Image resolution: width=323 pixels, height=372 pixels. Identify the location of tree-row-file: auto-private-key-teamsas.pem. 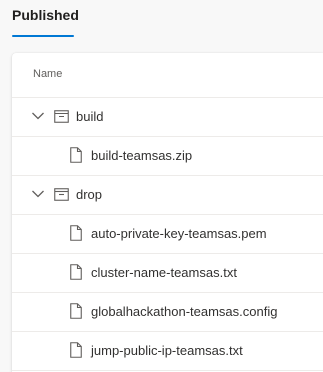
(167, 234).